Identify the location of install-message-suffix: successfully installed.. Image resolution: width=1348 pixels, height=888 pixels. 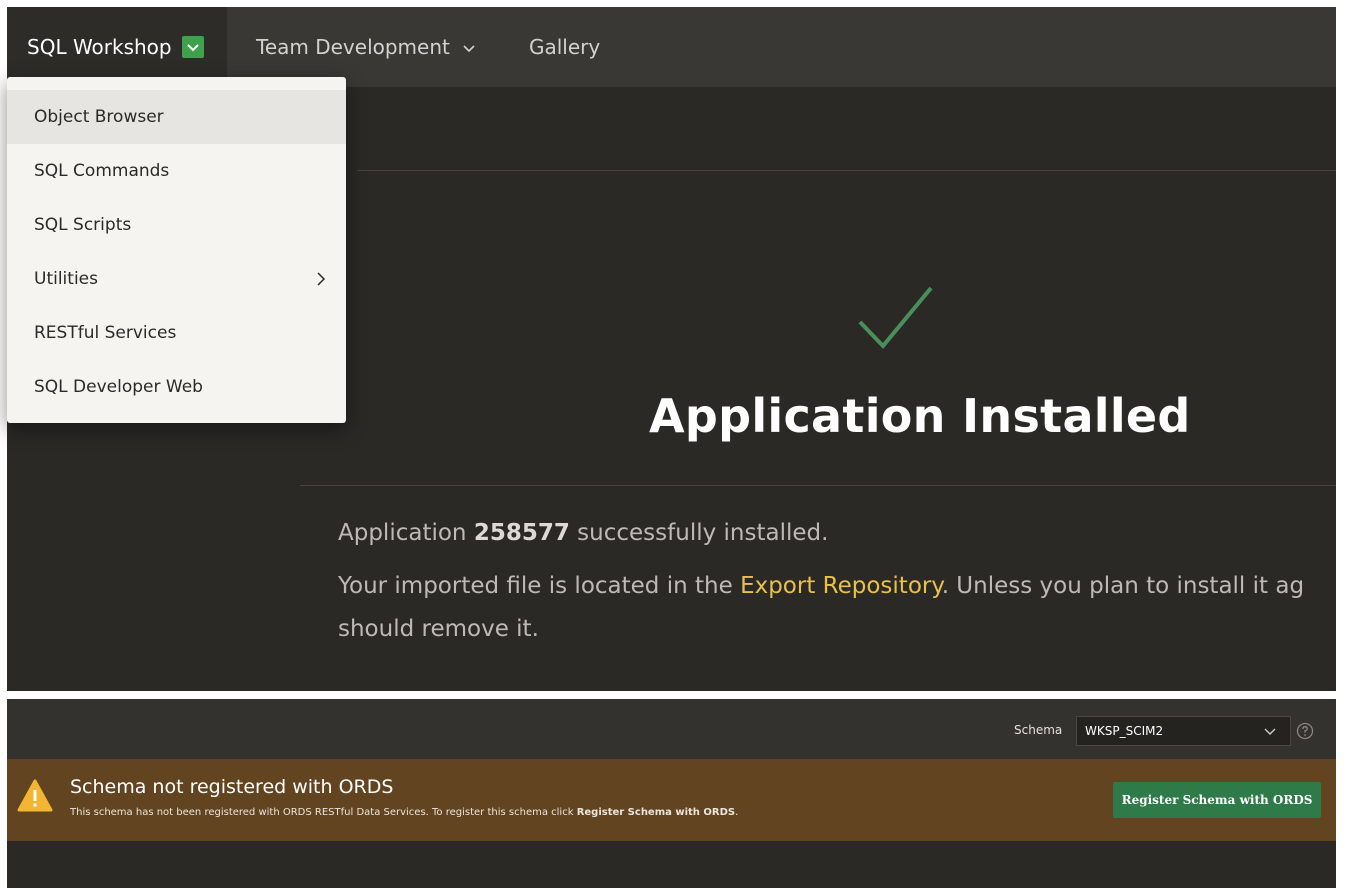
(703, 533).